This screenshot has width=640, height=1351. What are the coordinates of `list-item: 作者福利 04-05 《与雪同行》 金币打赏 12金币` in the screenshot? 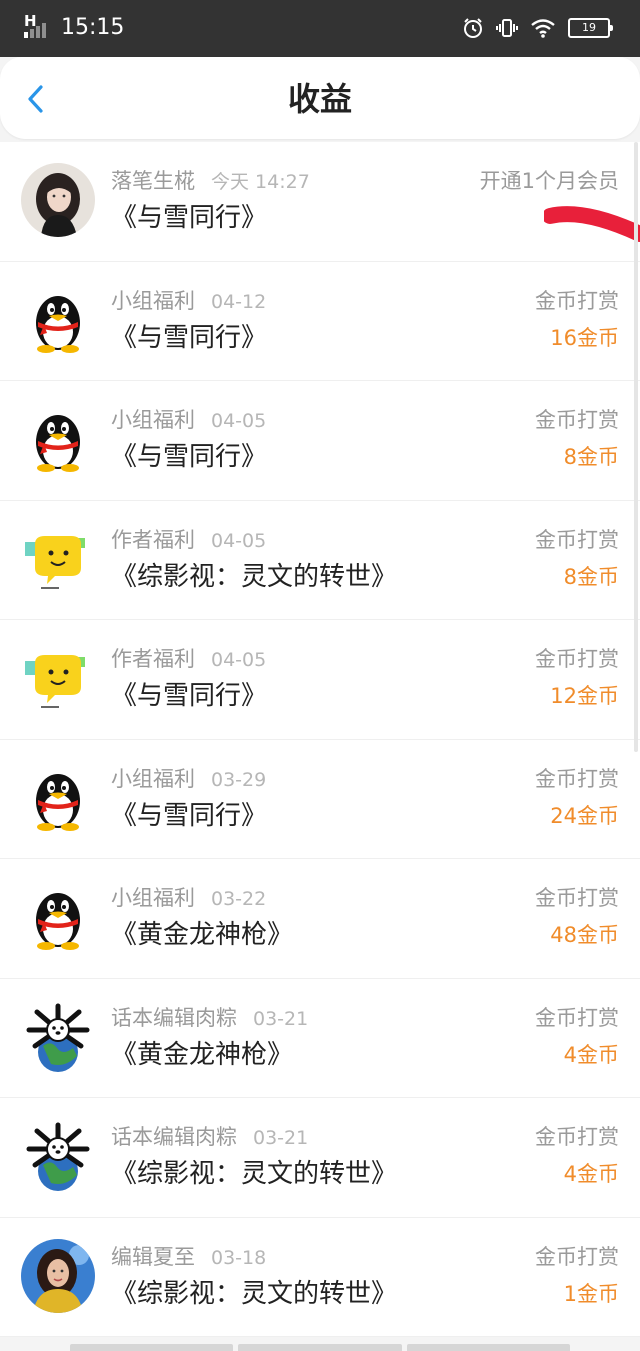 It's located at (320, 680).